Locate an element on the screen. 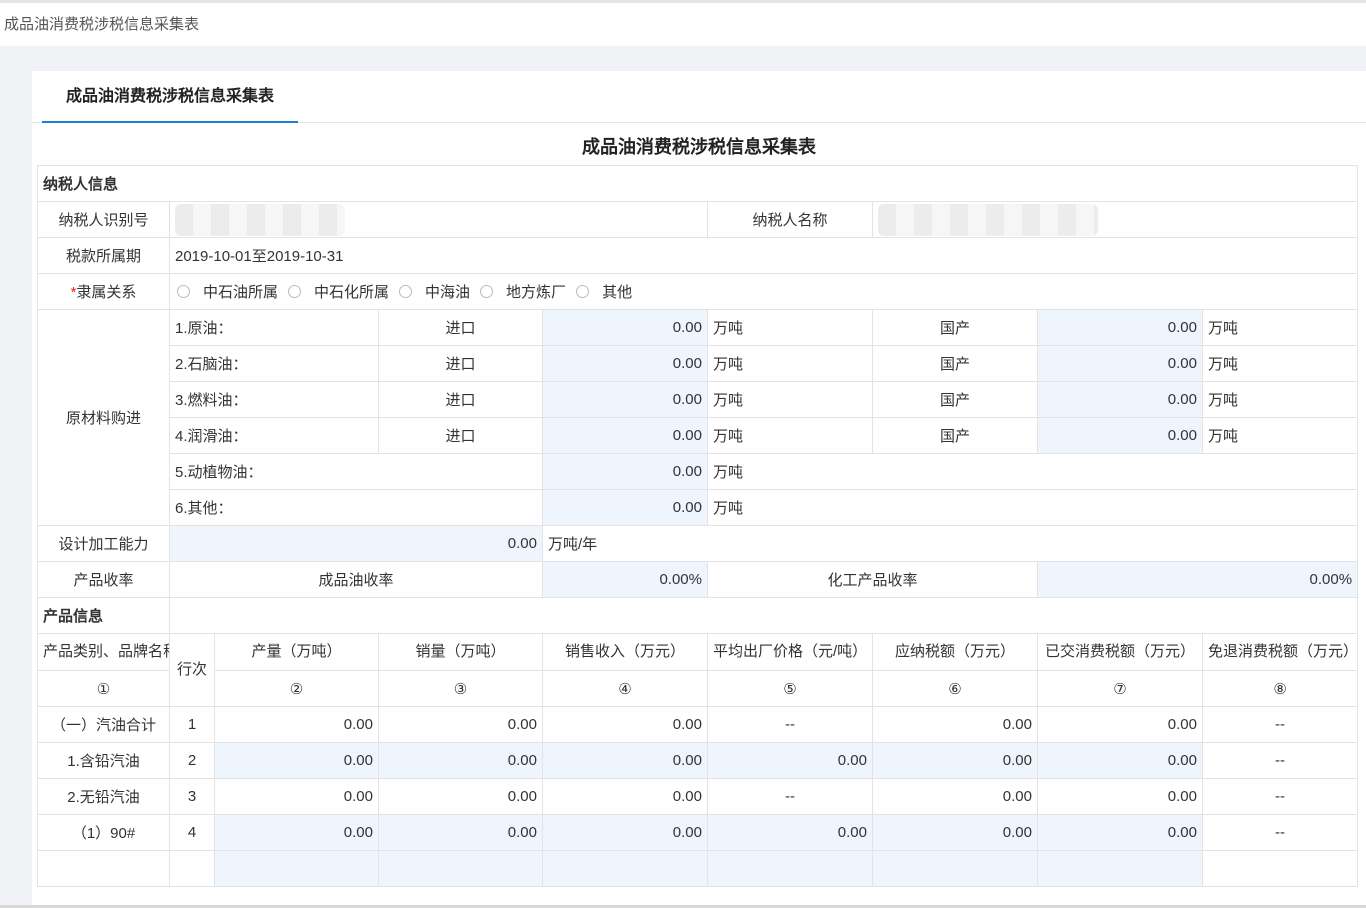 This screenshot has width=1366, height=908. affiliation-label-cell: *隶属关系 is located at coordinates (103, 291).